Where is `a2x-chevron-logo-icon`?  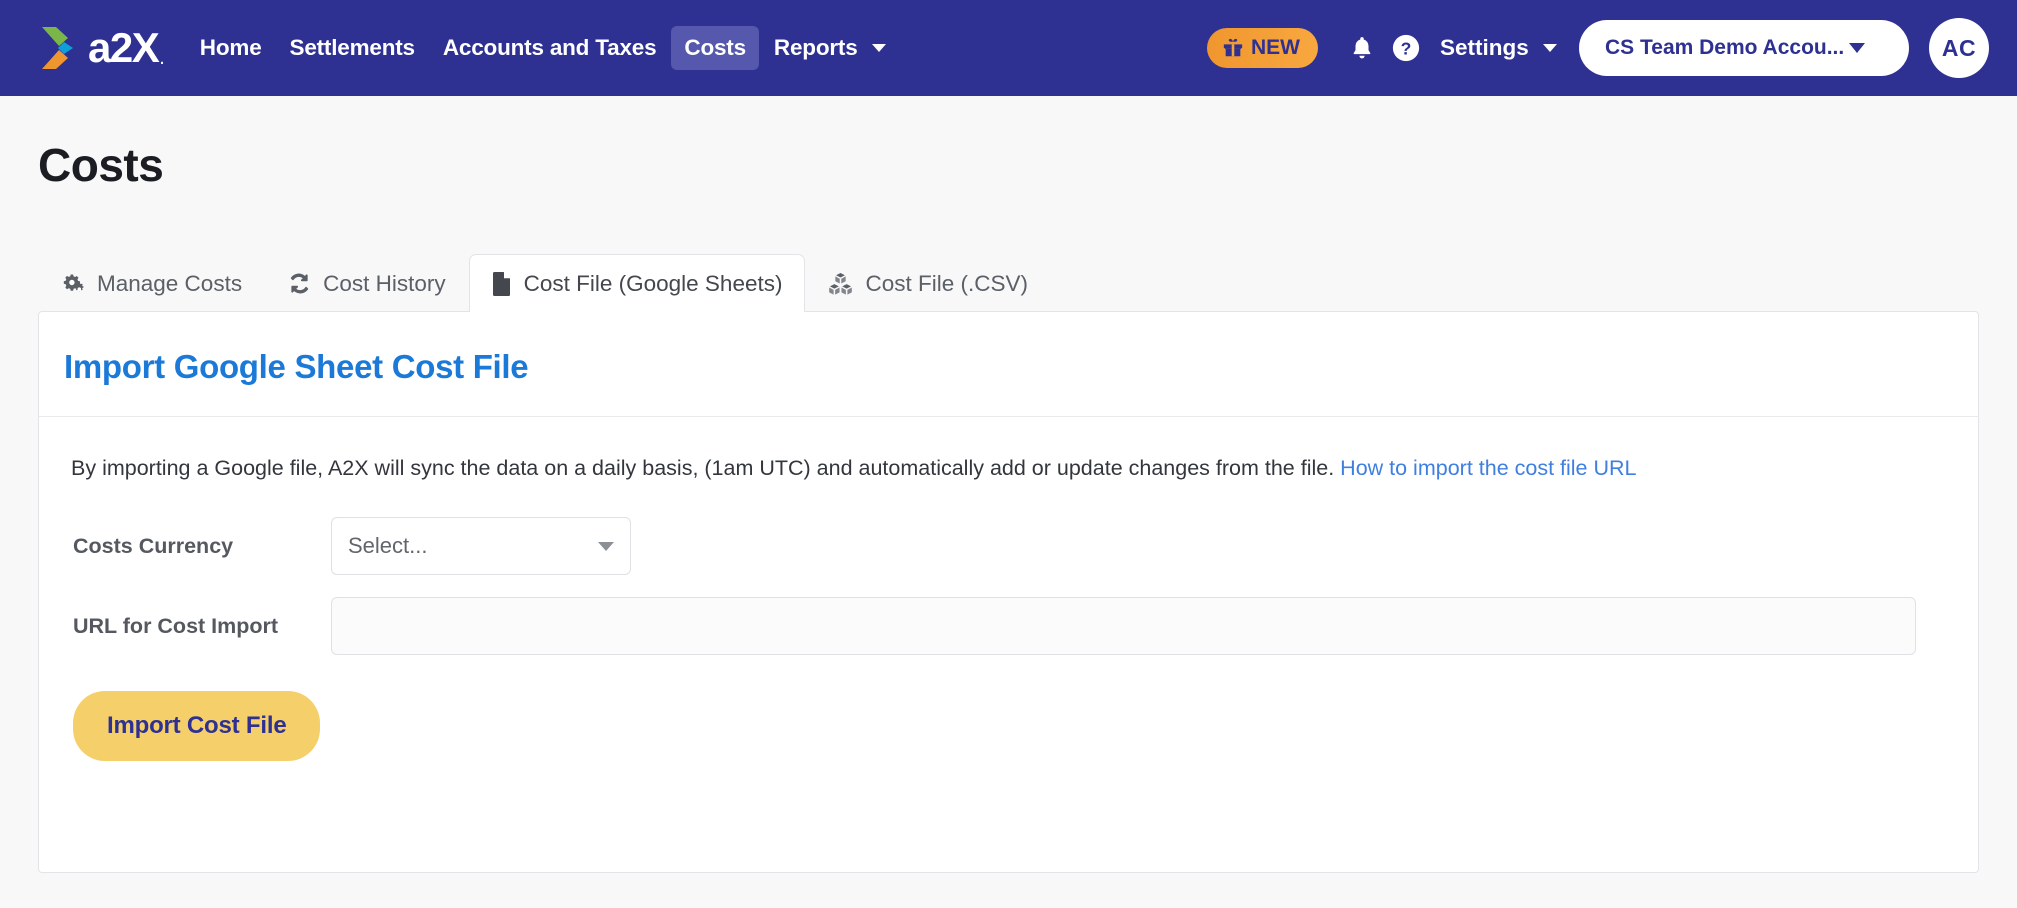 a2x-chevron-logo-icon is located at coordinates (57, 48).